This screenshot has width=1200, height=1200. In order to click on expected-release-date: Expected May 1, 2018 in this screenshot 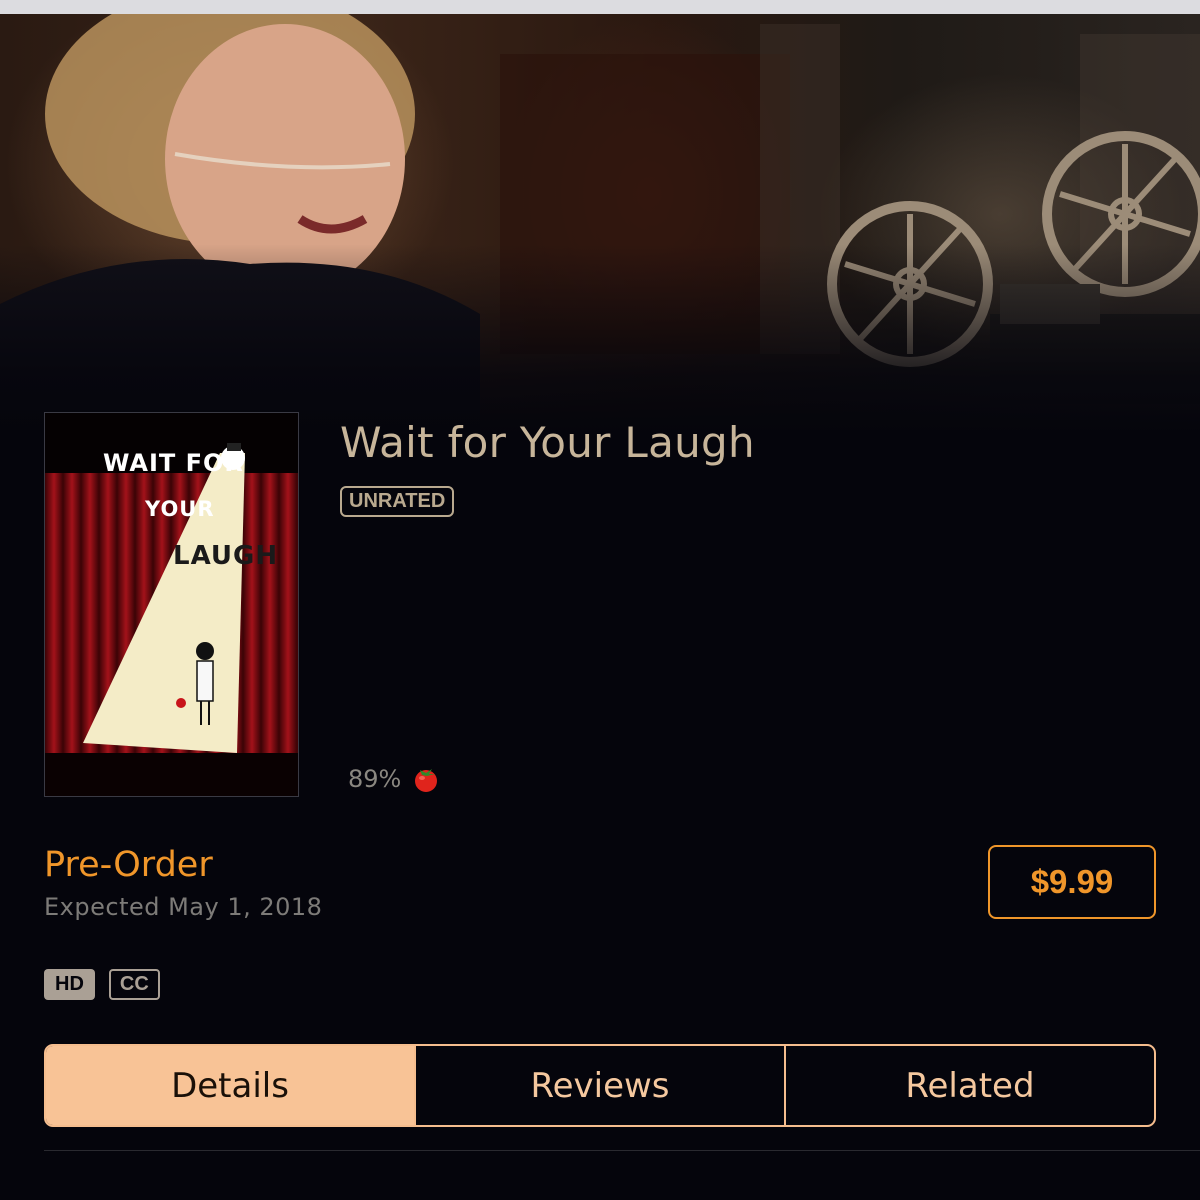, I will do `click(183, 907)`.